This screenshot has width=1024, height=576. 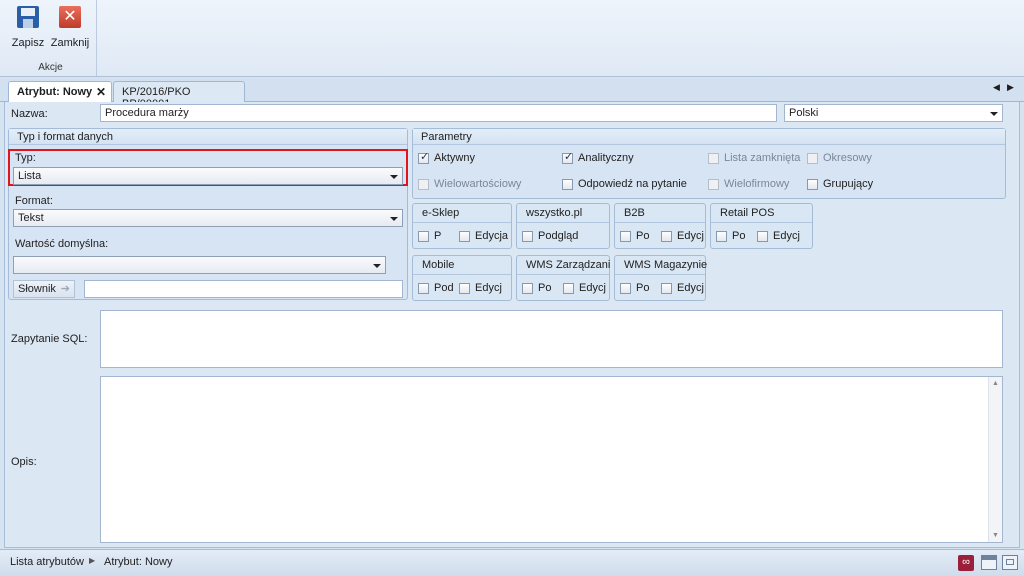 What do you see at coordinates (454, 158) in the screenshot?
I see `param-label: Aktywny` at bounding box center [454, 158].